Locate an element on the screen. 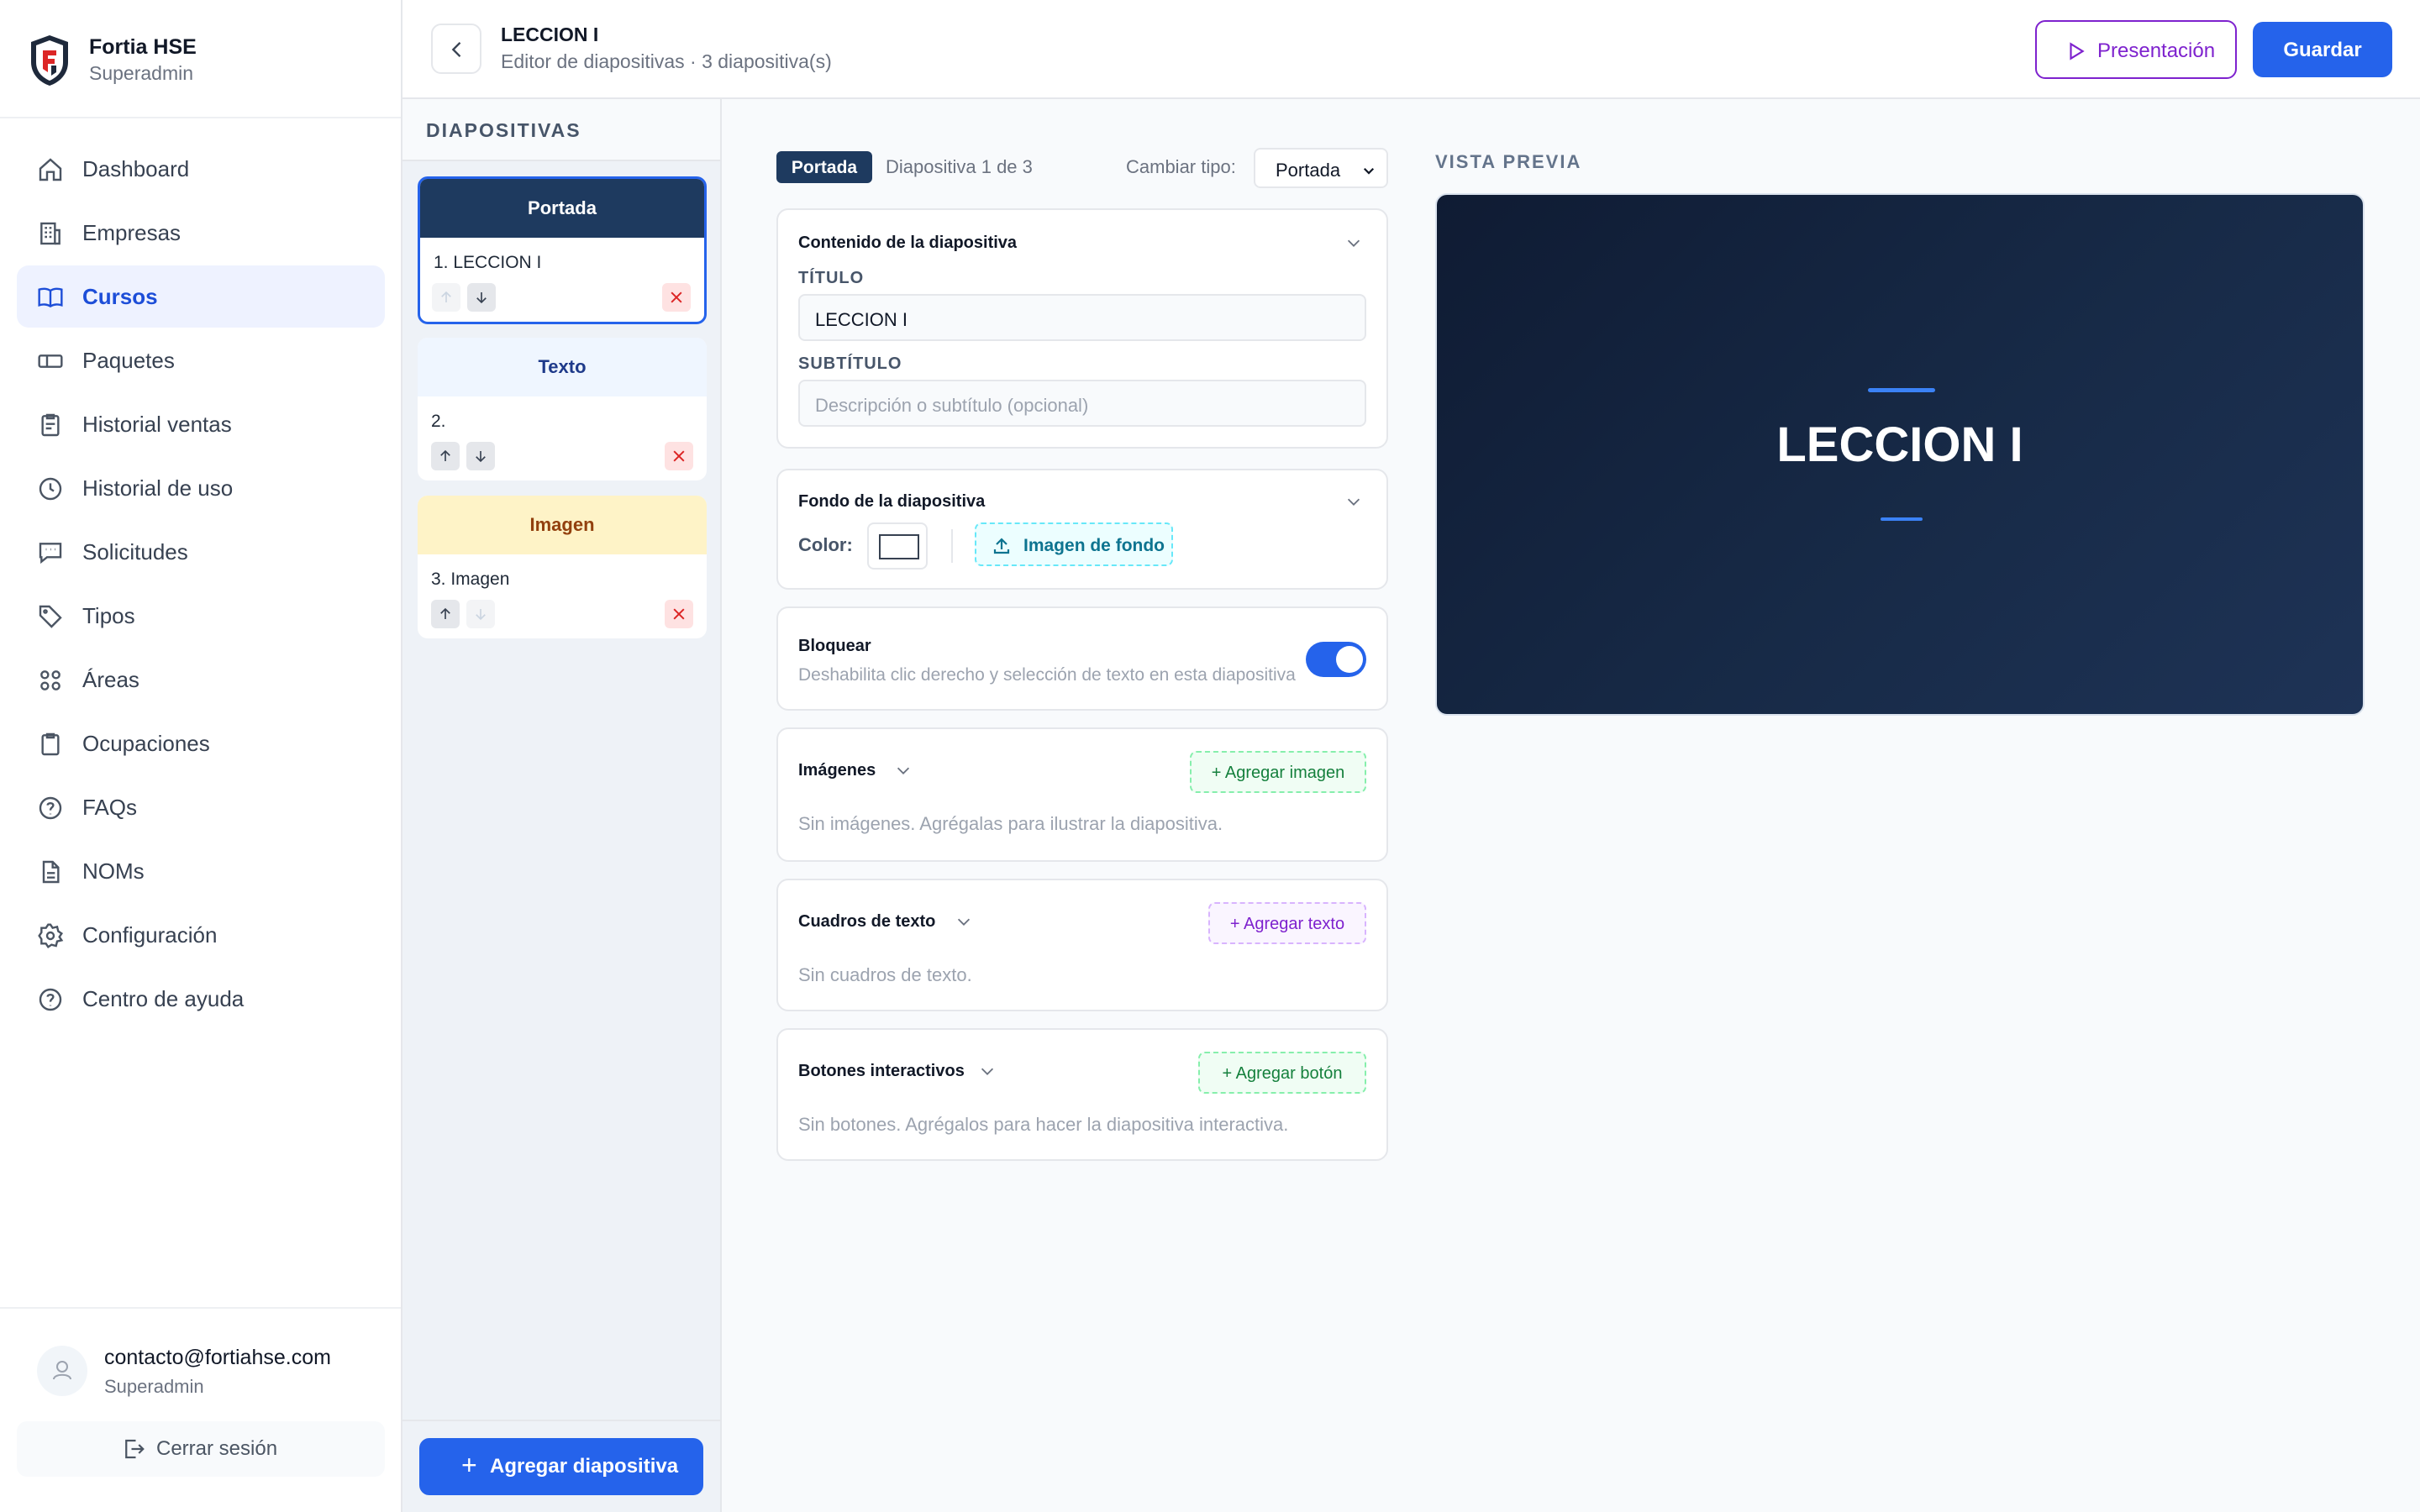 The width and height of the screenshot is (2420, 1512). sidebar-item-label: NOMs is located at coordinates (113, 871).